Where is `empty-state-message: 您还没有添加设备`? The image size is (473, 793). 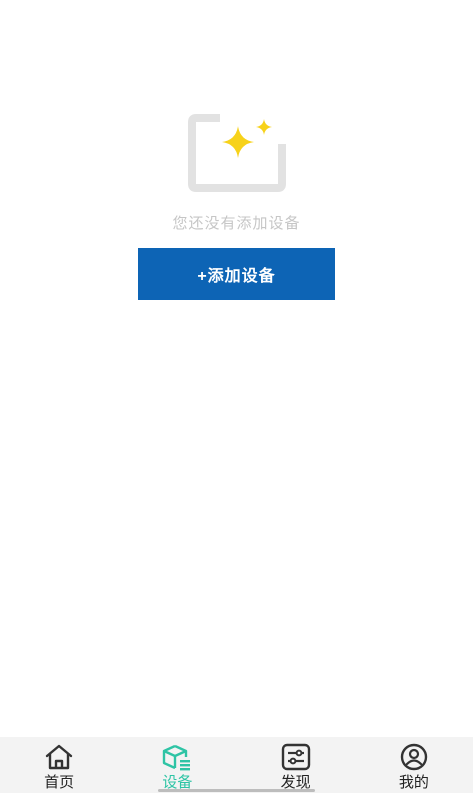
empty-state-message: 您还没有添加设备 is located at coordinates (236, 223).